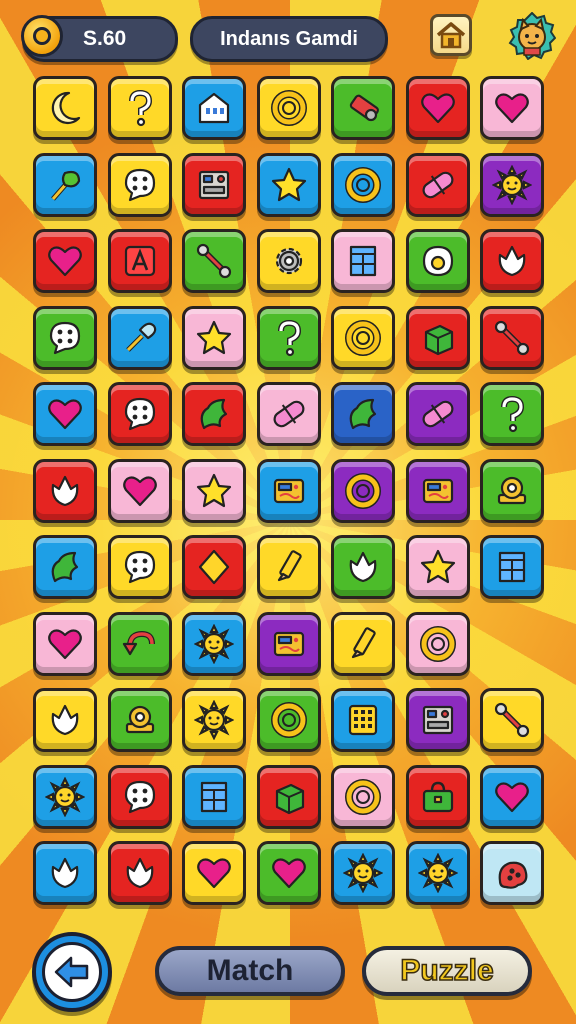  I want to click on tile-crescent, so click(65, 108).